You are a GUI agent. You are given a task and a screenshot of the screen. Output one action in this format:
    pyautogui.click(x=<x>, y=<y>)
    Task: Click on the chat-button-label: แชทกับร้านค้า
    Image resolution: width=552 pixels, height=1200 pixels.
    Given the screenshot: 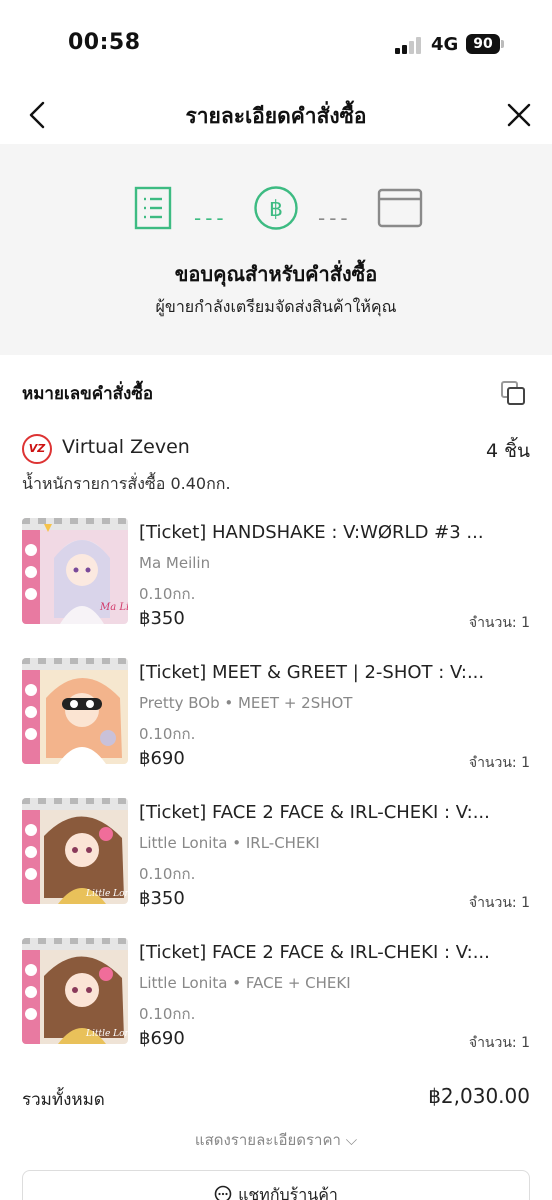 What is the action you would take?
    pyautogui.click(x=288, y=1192)
    